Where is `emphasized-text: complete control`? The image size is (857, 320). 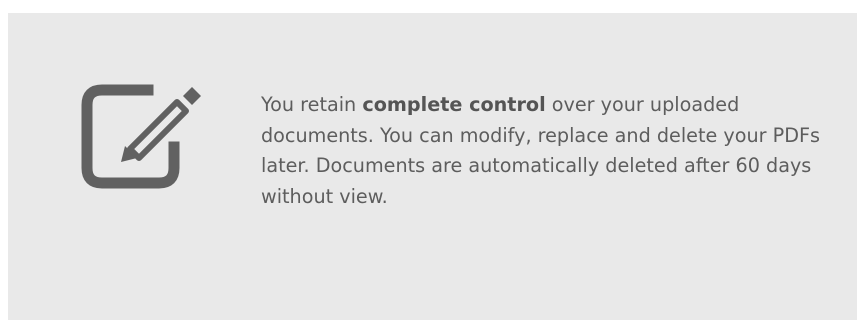 emphasized-text: complete control is located at coordinates (454, 104).